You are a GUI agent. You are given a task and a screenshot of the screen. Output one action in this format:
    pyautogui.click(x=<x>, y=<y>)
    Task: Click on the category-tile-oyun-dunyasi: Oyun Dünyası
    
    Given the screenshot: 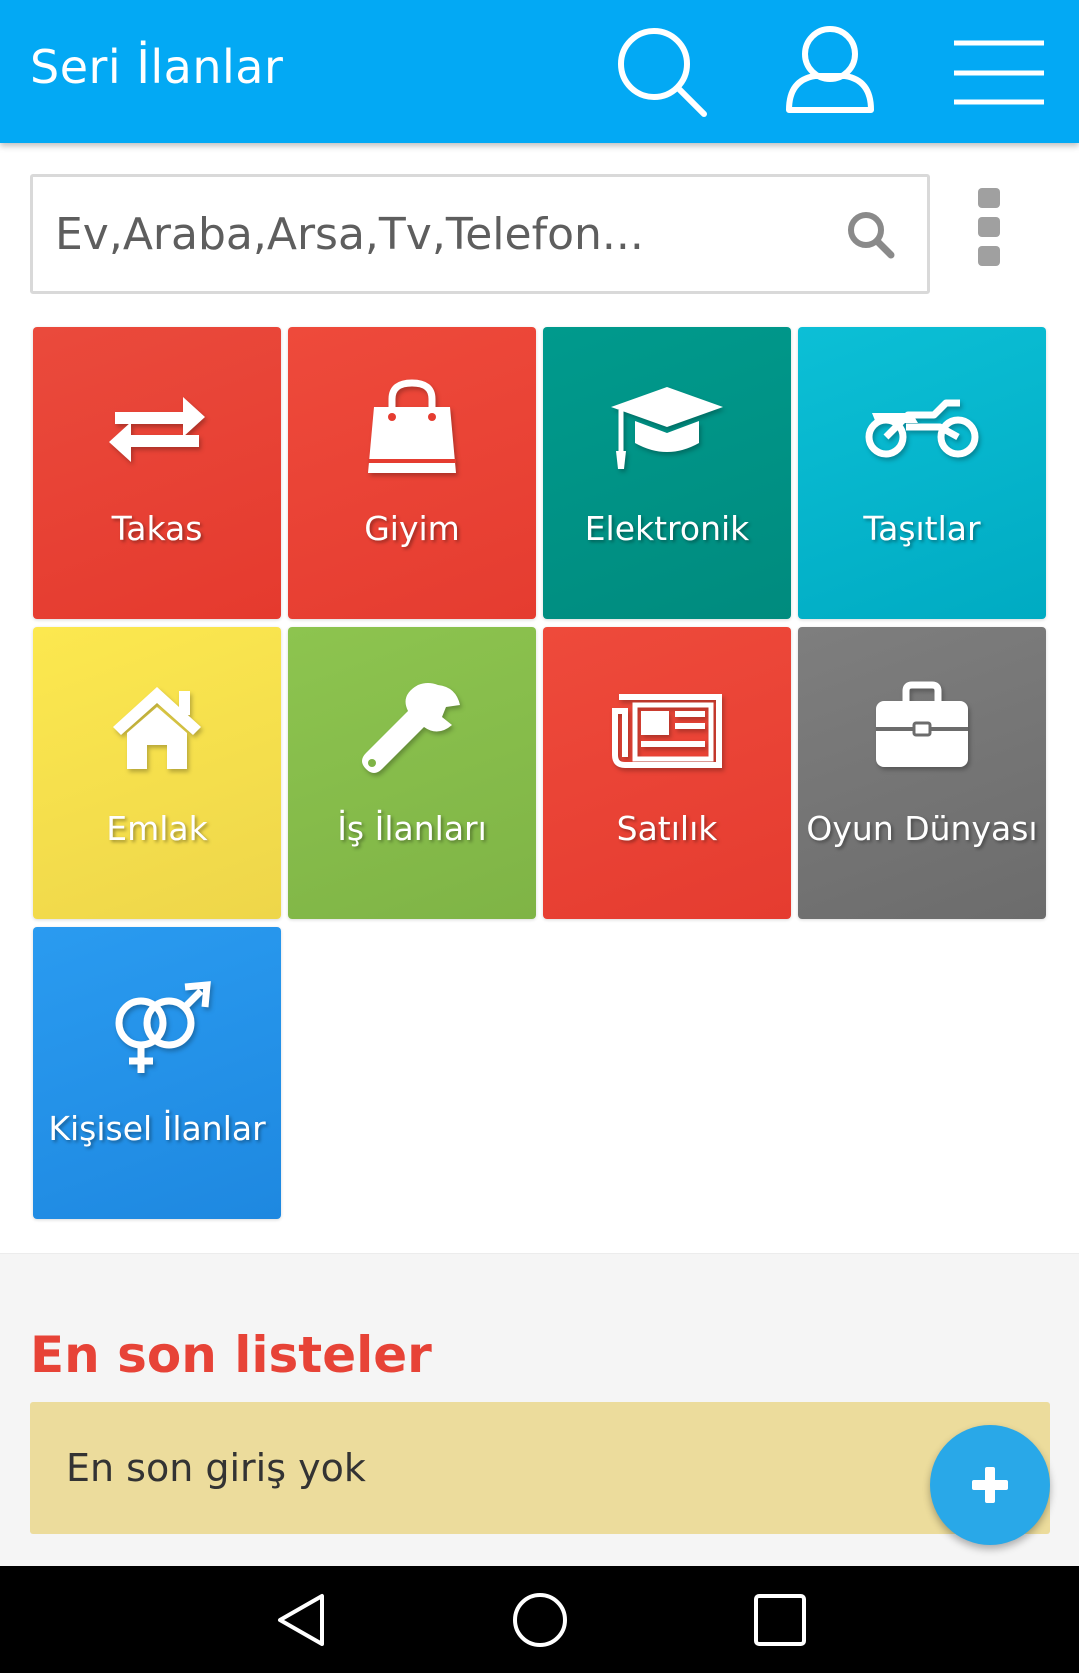 What is the action you would take?
    pyautogui.click(x=922, y=773)
    